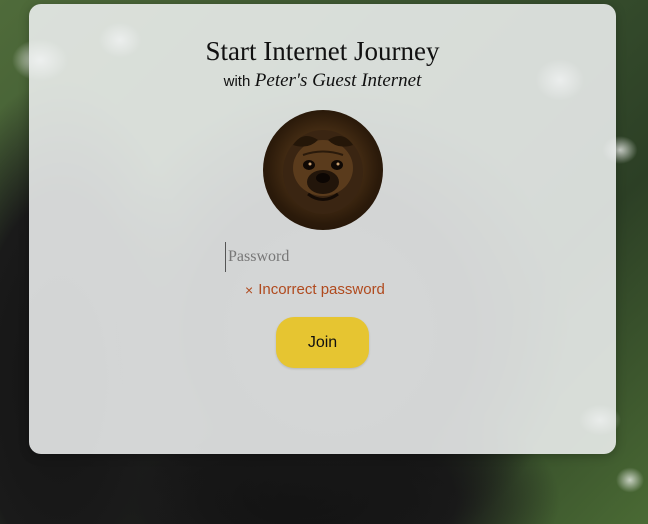  I want to click on avatar, so click(323, 170).